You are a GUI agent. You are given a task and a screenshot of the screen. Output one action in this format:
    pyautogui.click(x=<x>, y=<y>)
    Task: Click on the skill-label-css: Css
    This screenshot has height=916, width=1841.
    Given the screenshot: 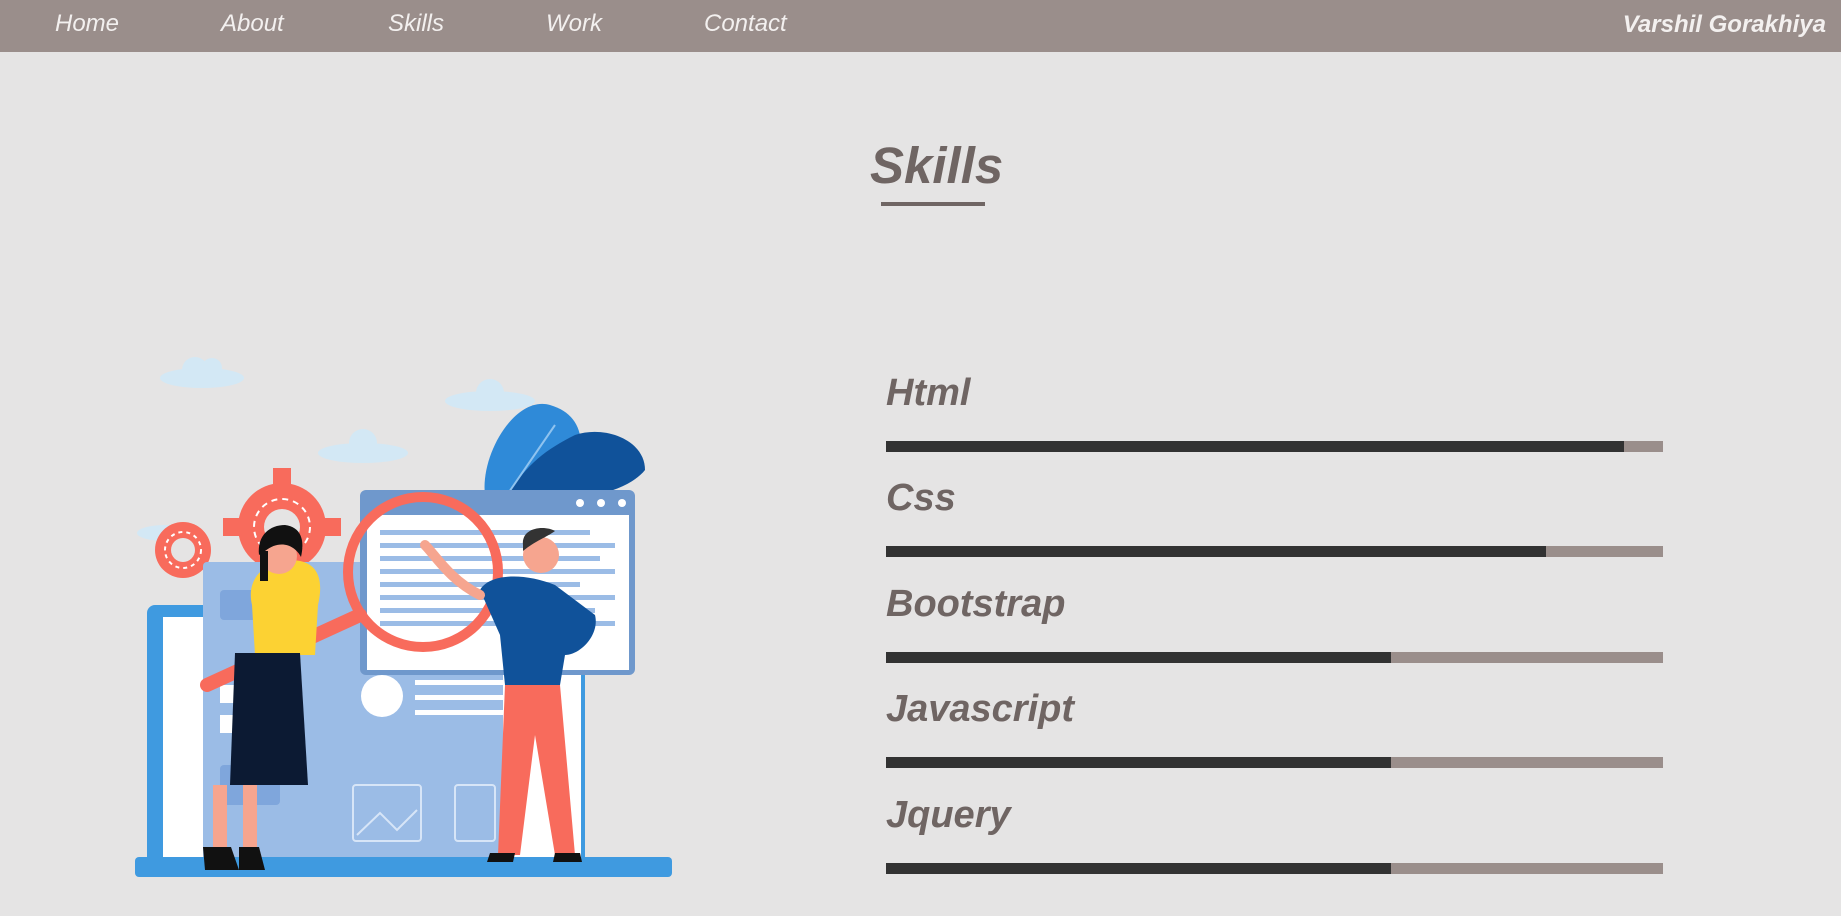 What is the action you would take?
    pyautogui.click(x=921, y=498)
    